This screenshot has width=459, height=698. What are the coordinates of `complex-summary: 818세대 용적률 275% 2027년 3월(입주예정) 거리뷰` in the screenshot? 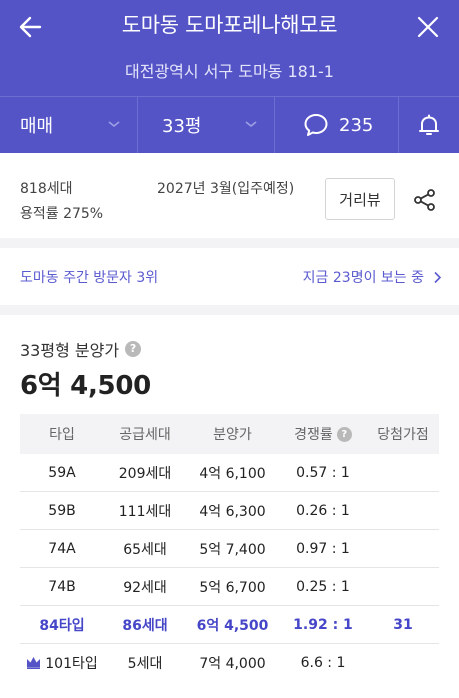 It's located at (229, 195).